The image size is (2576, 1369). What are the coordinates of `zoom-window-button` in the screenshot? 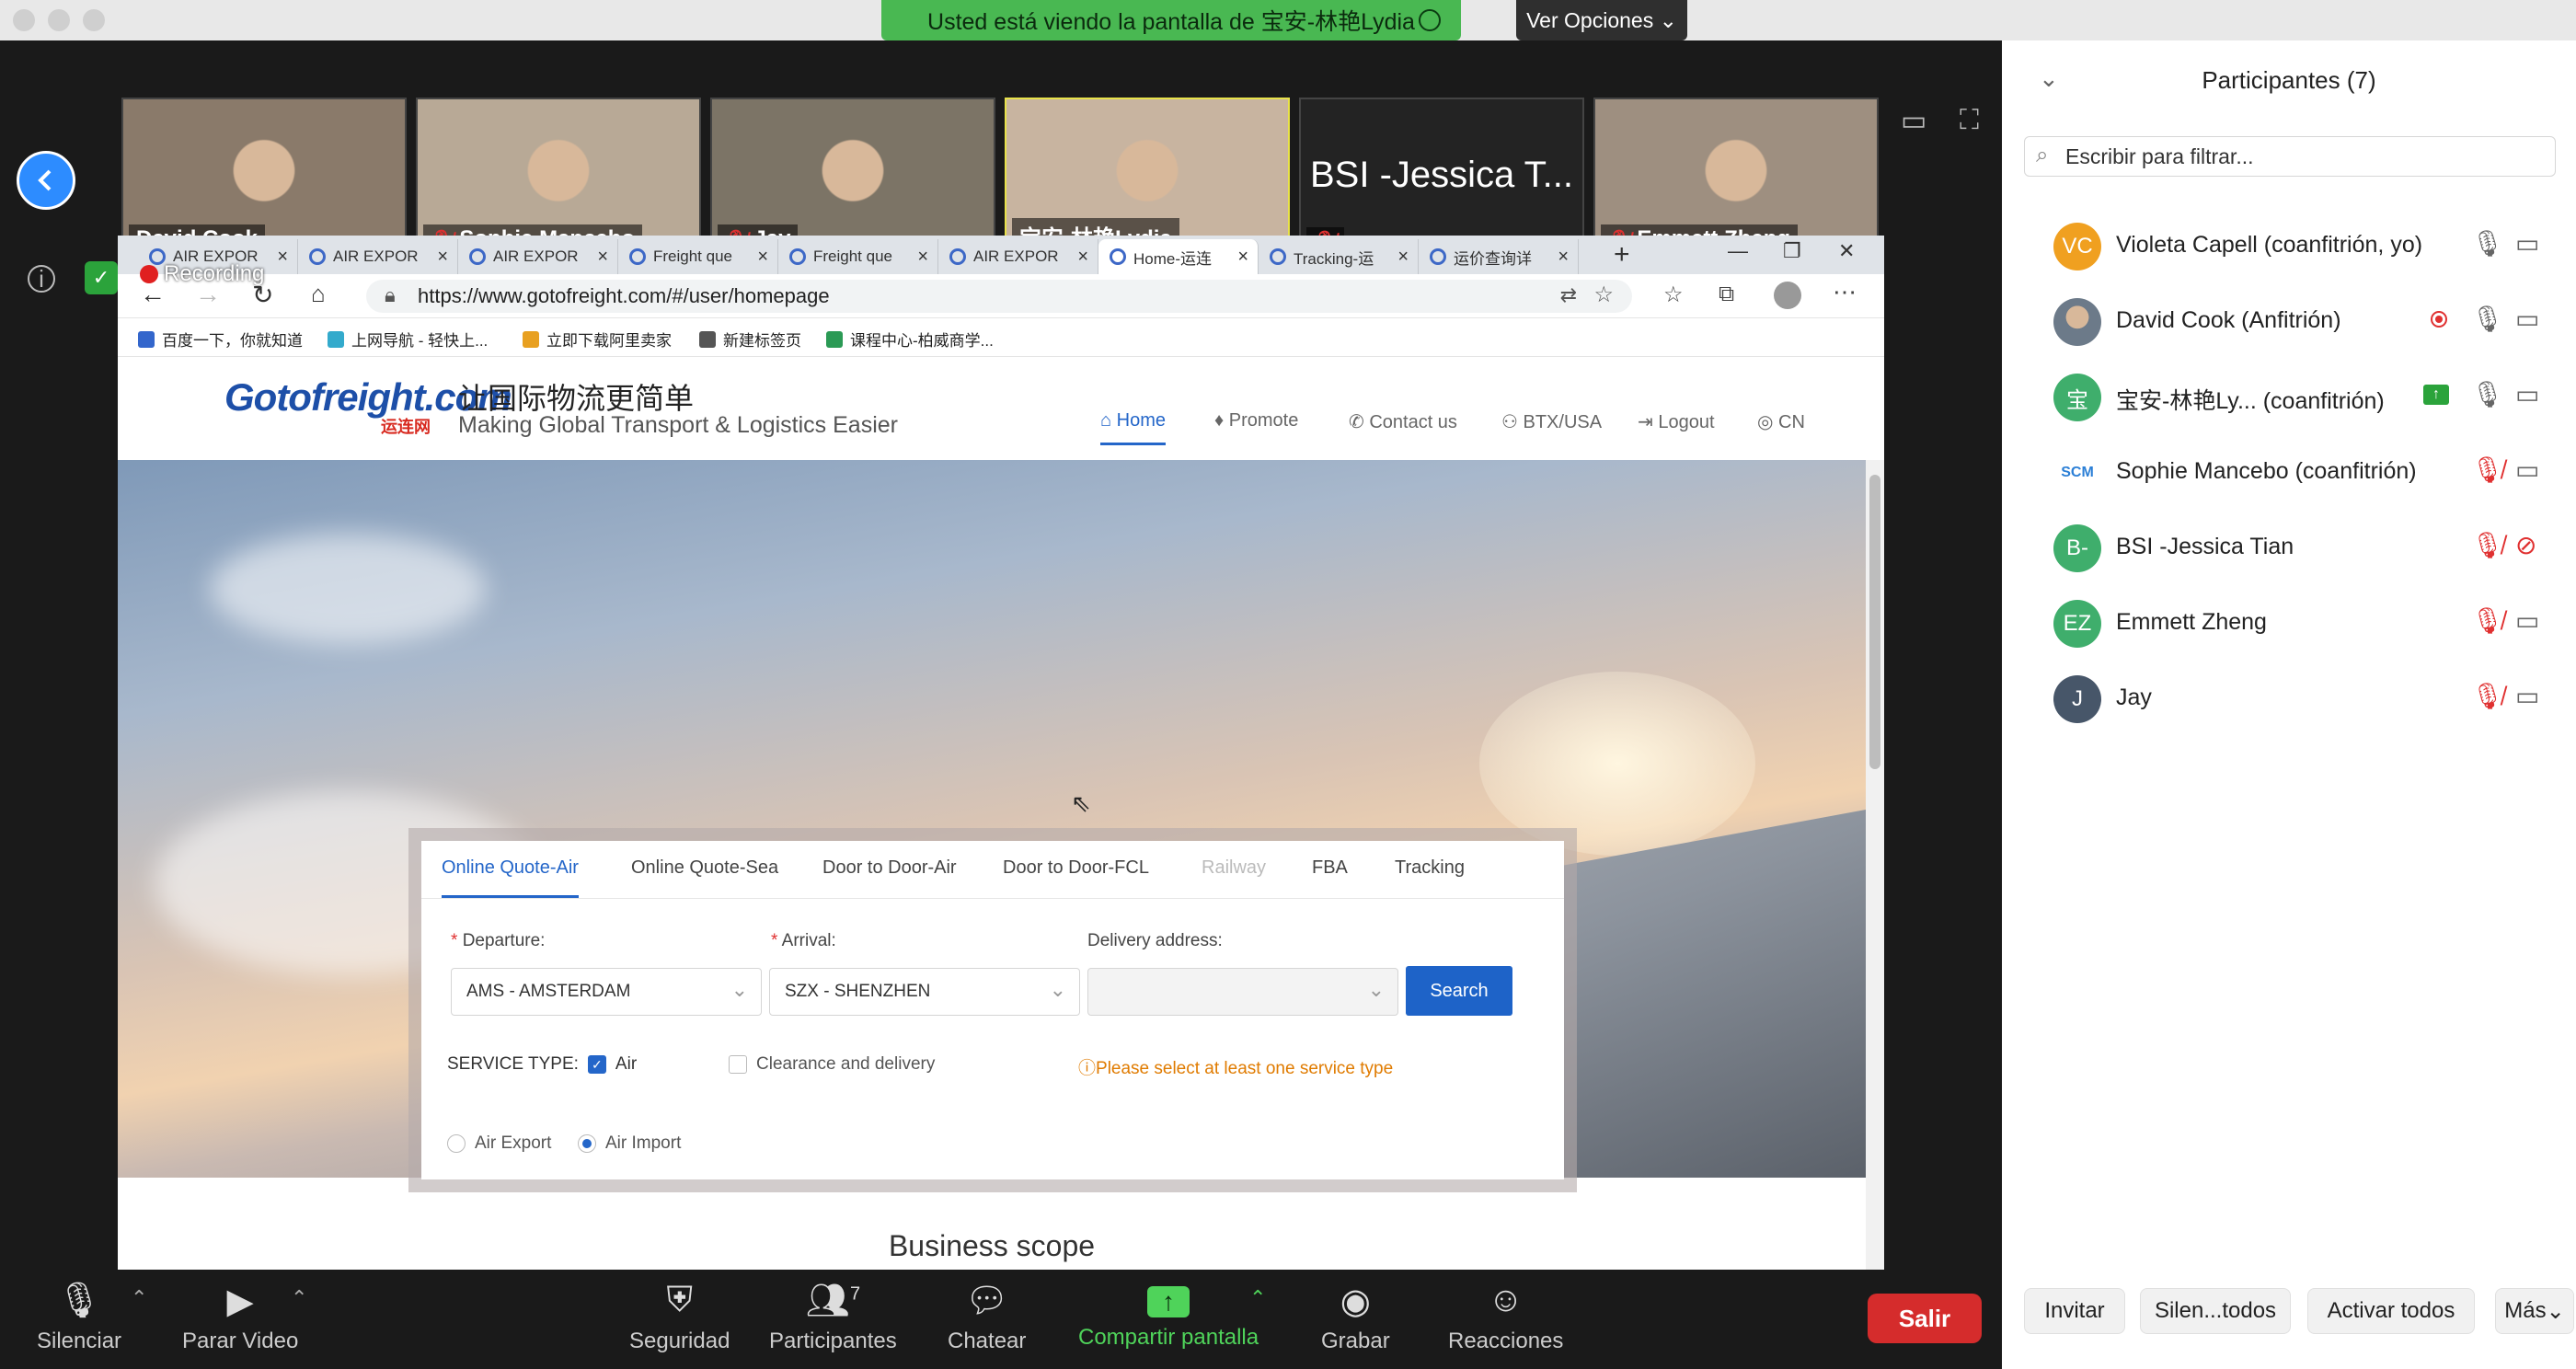 It's located at (94, 20).